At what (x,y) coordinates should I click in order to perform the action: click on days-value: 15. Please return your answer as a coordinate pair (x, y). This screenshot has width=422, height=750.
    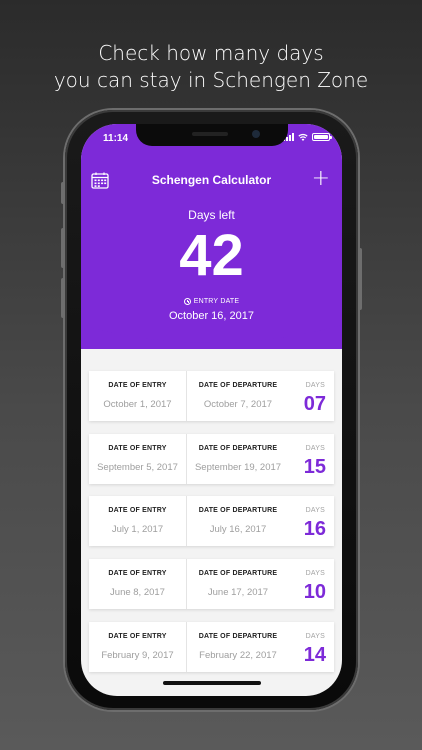
    Looking at the image, I should click on (314, 466).